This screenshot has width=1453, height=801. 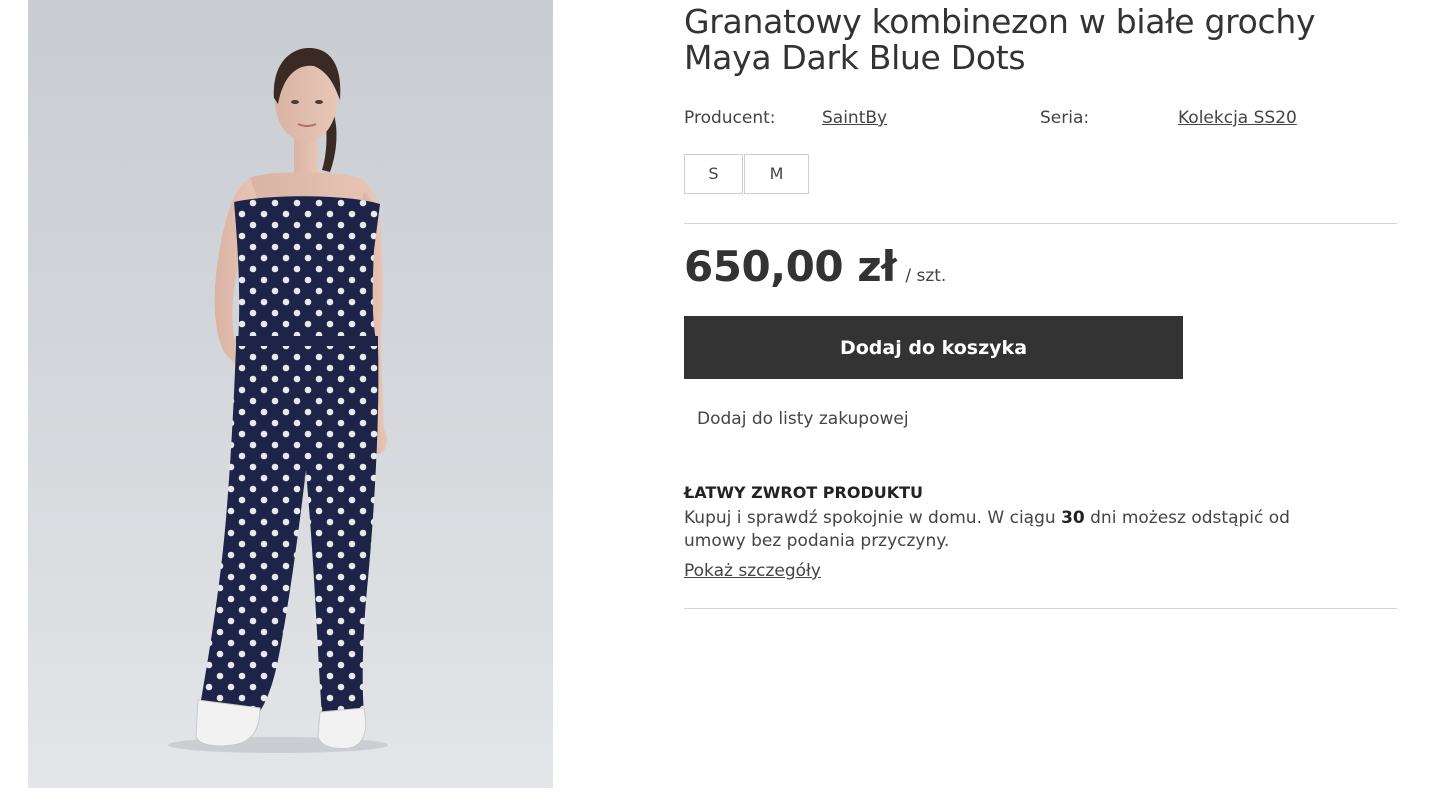 What do you see at coordinates (790, 266) in the screenshot?
I see `product-price: 650,00 zł` at bounding box center [790, 266].